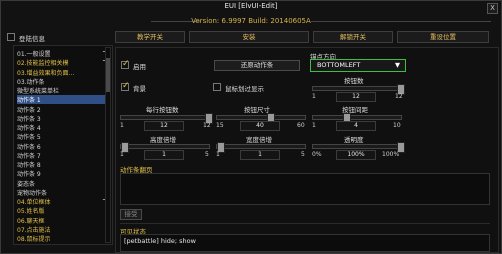 The image size is (502, 254). What do you see at coordinates (217, 87) in the screenshot?
I see `mouseover-checkbox` at bounding box center [217, 87].